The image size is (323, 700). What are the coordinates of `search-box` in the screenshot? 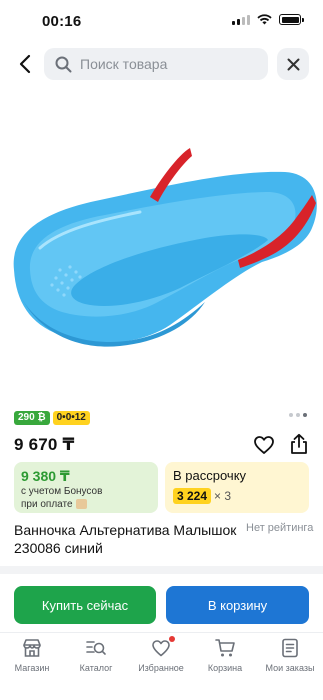 It's located at (156, 64).